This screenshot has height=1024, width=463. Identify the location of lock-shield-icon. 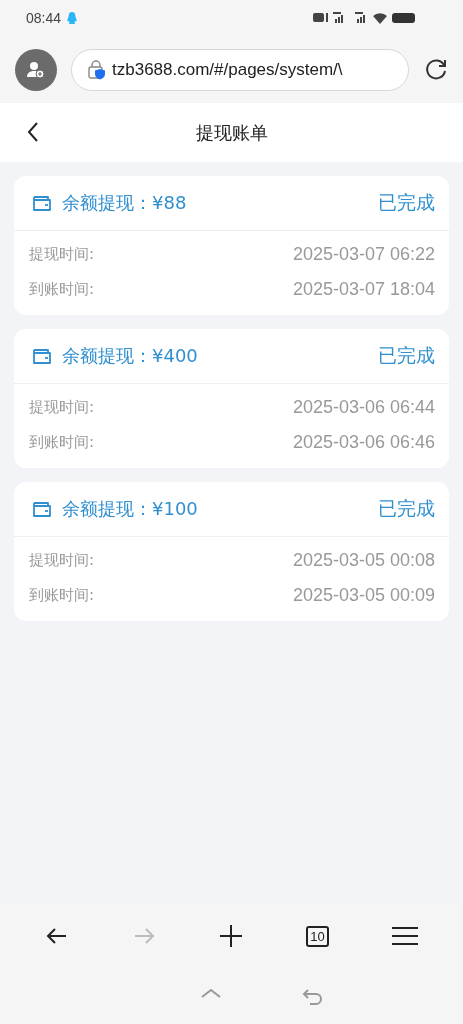
(97, 69).